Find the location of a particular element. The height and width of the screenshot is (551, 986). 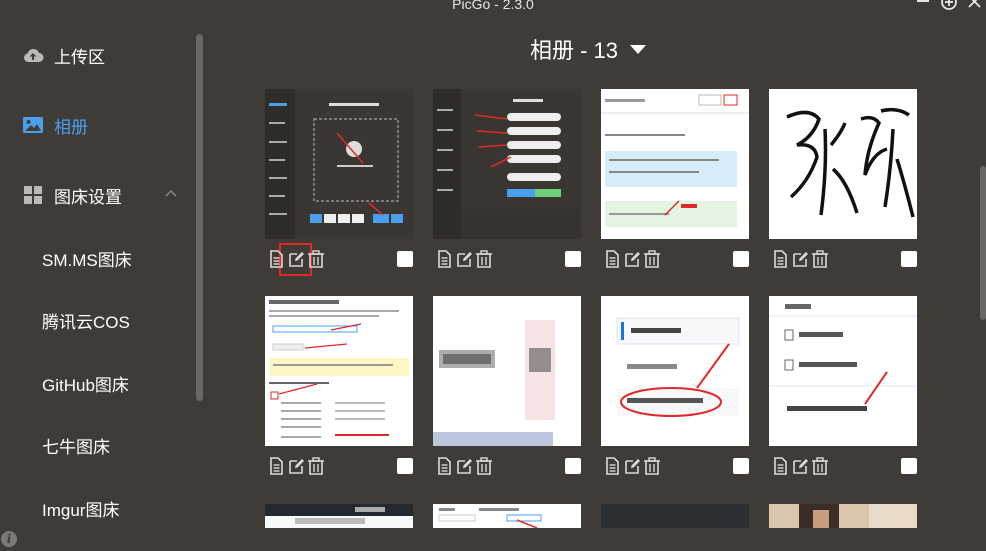

gallery-title-text: 相册 - 13 is located at coordinates (574, 50).